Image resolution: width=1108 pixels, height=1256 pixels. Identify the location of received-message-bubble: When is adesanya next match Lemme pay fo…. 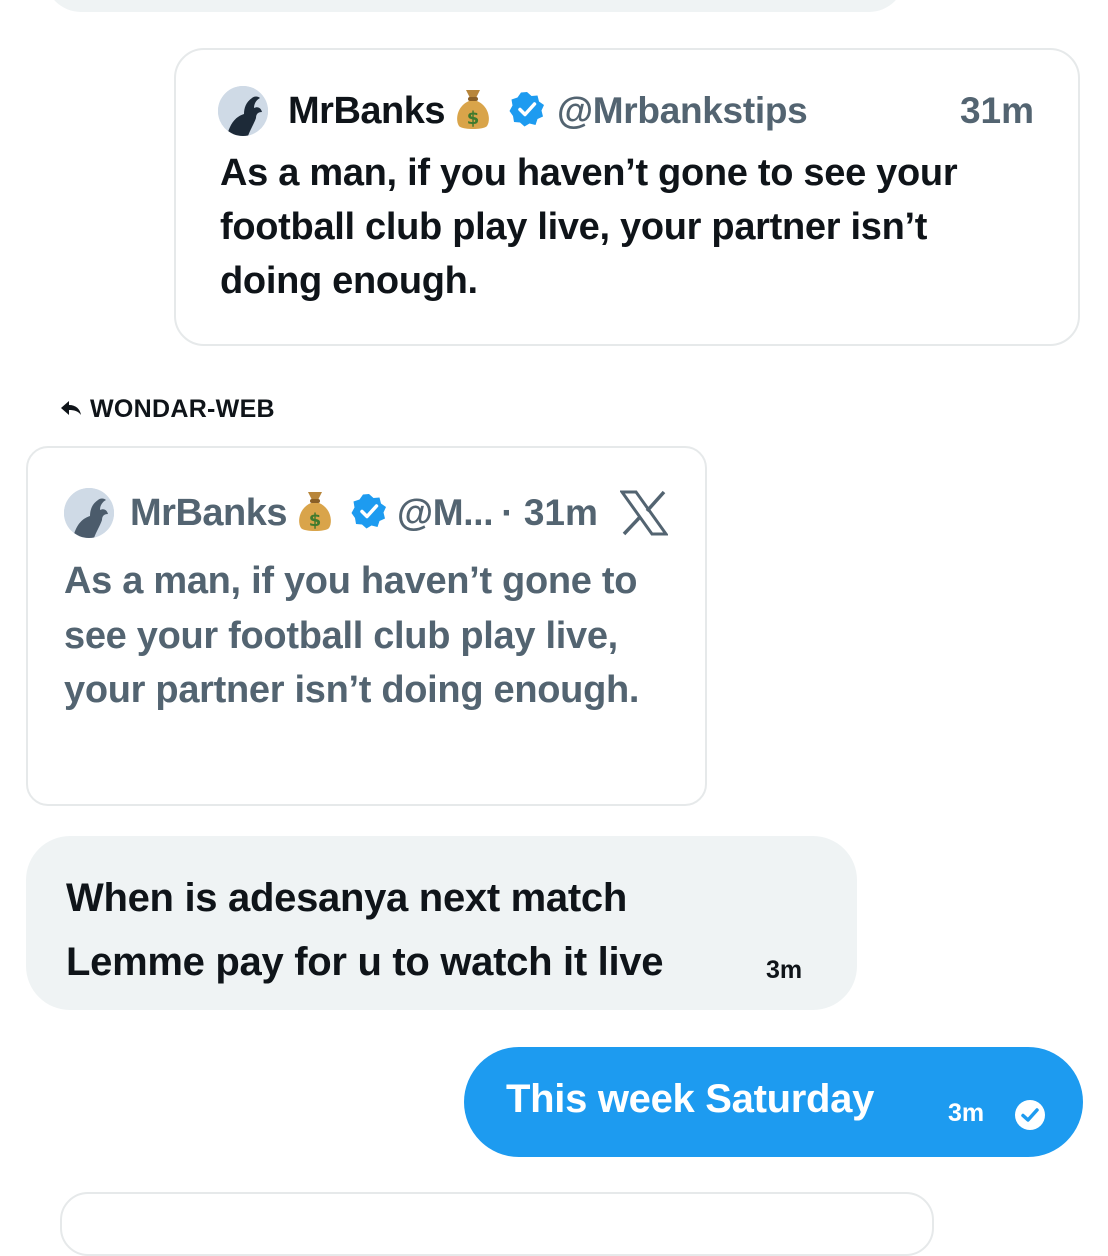
(441, 923).